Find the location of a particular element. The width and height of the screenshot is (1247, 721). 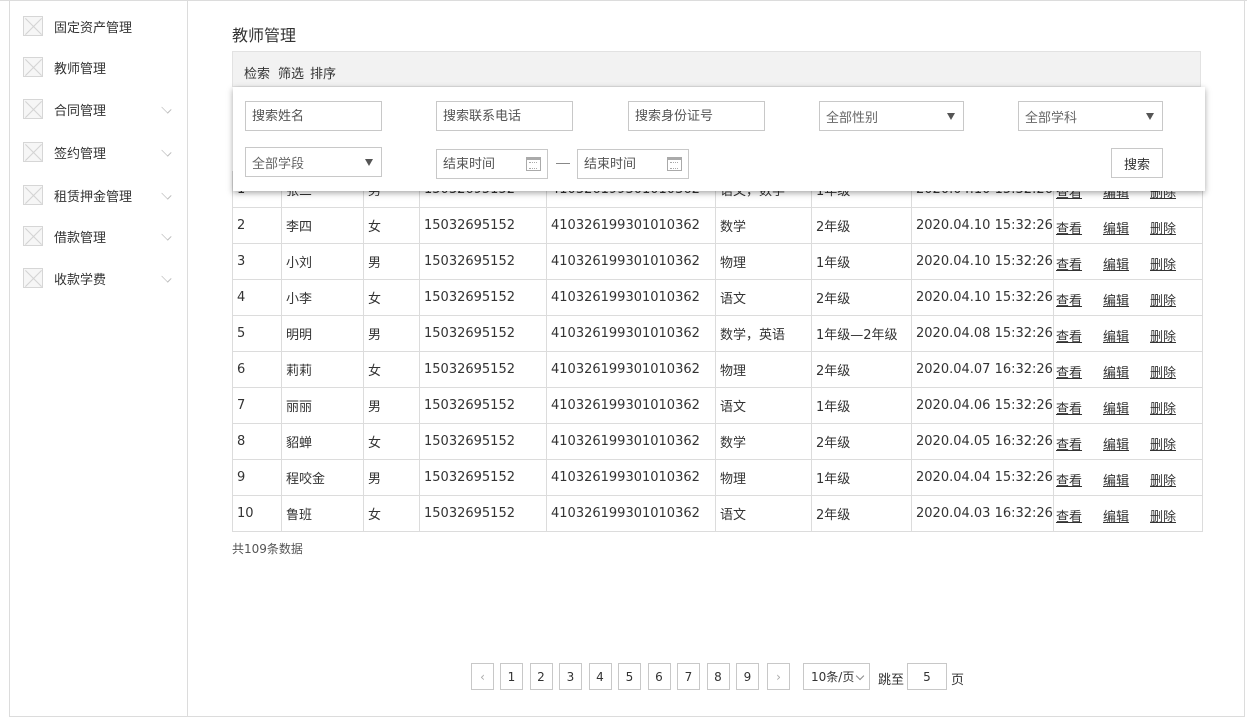

id-search-input is located at coordinates (696, 116).